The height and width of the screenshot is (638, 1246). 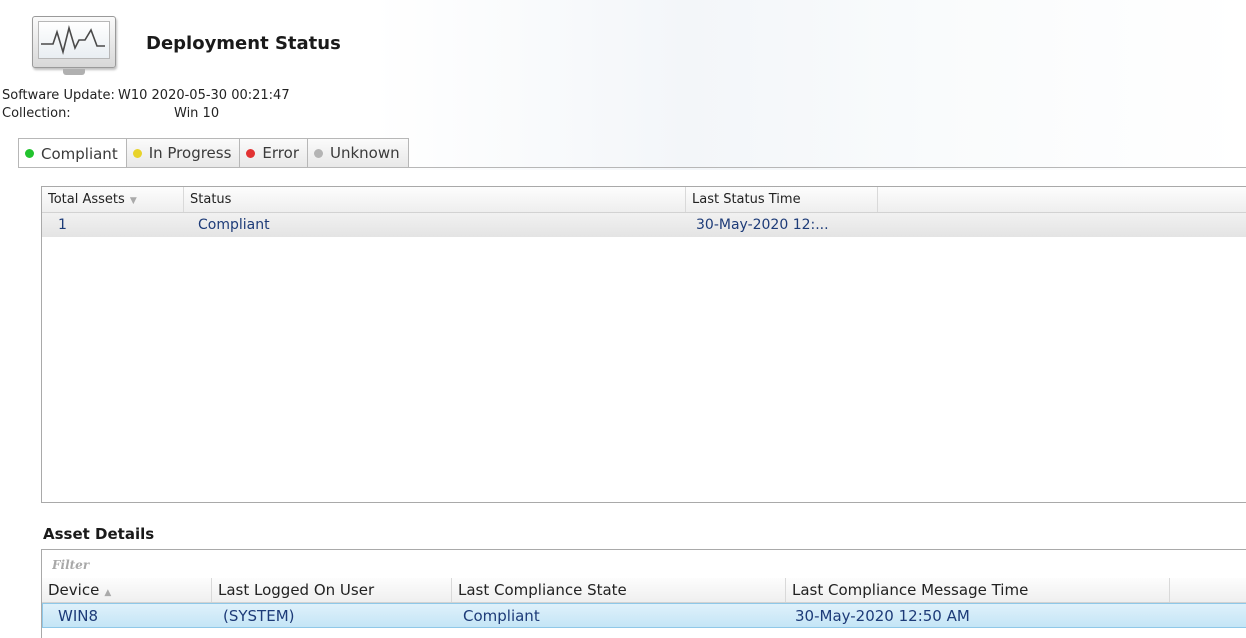 What do you see at coordinates (632, 167) in the screenshot?
I see `tab-divider` at bounding box center [632, 167].